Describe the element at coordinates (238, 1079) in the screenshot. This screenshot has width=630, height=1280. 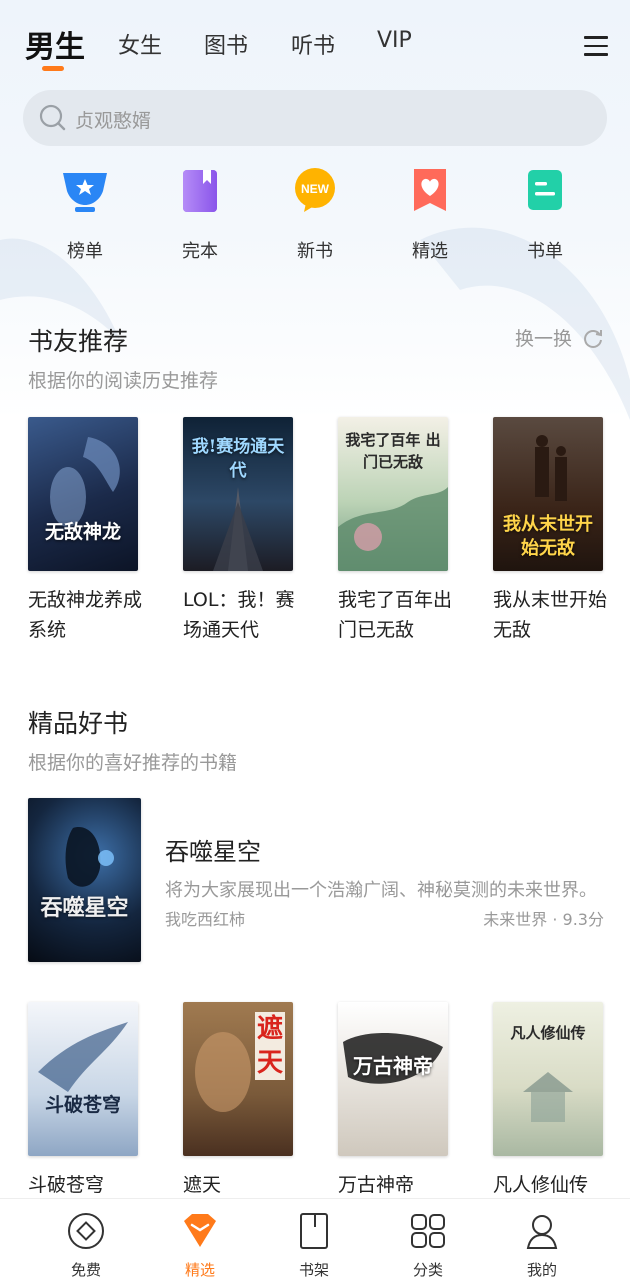
I see `book-cover: 遮天` at that location.